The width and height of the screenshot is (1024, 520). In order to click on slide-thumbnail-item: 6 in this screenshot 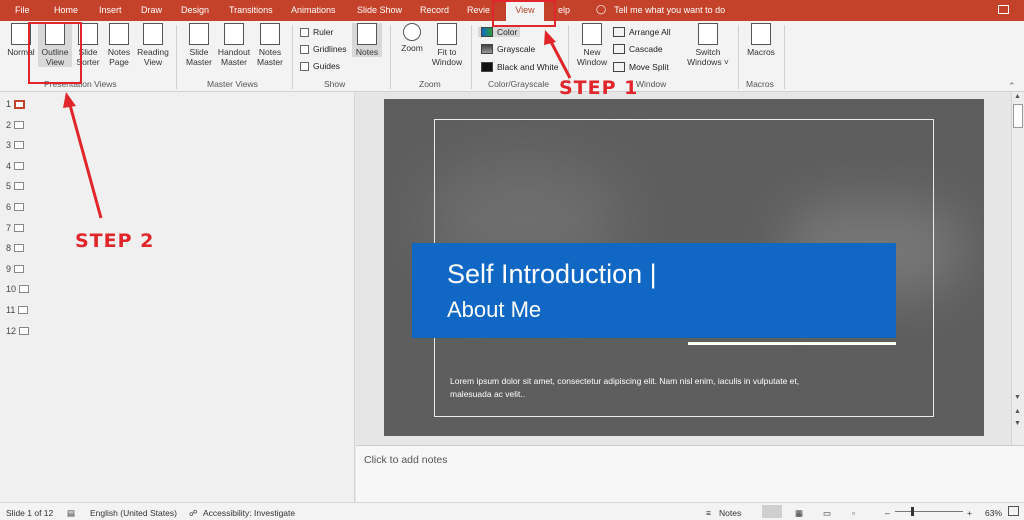, I will do `click(15, 207)`.